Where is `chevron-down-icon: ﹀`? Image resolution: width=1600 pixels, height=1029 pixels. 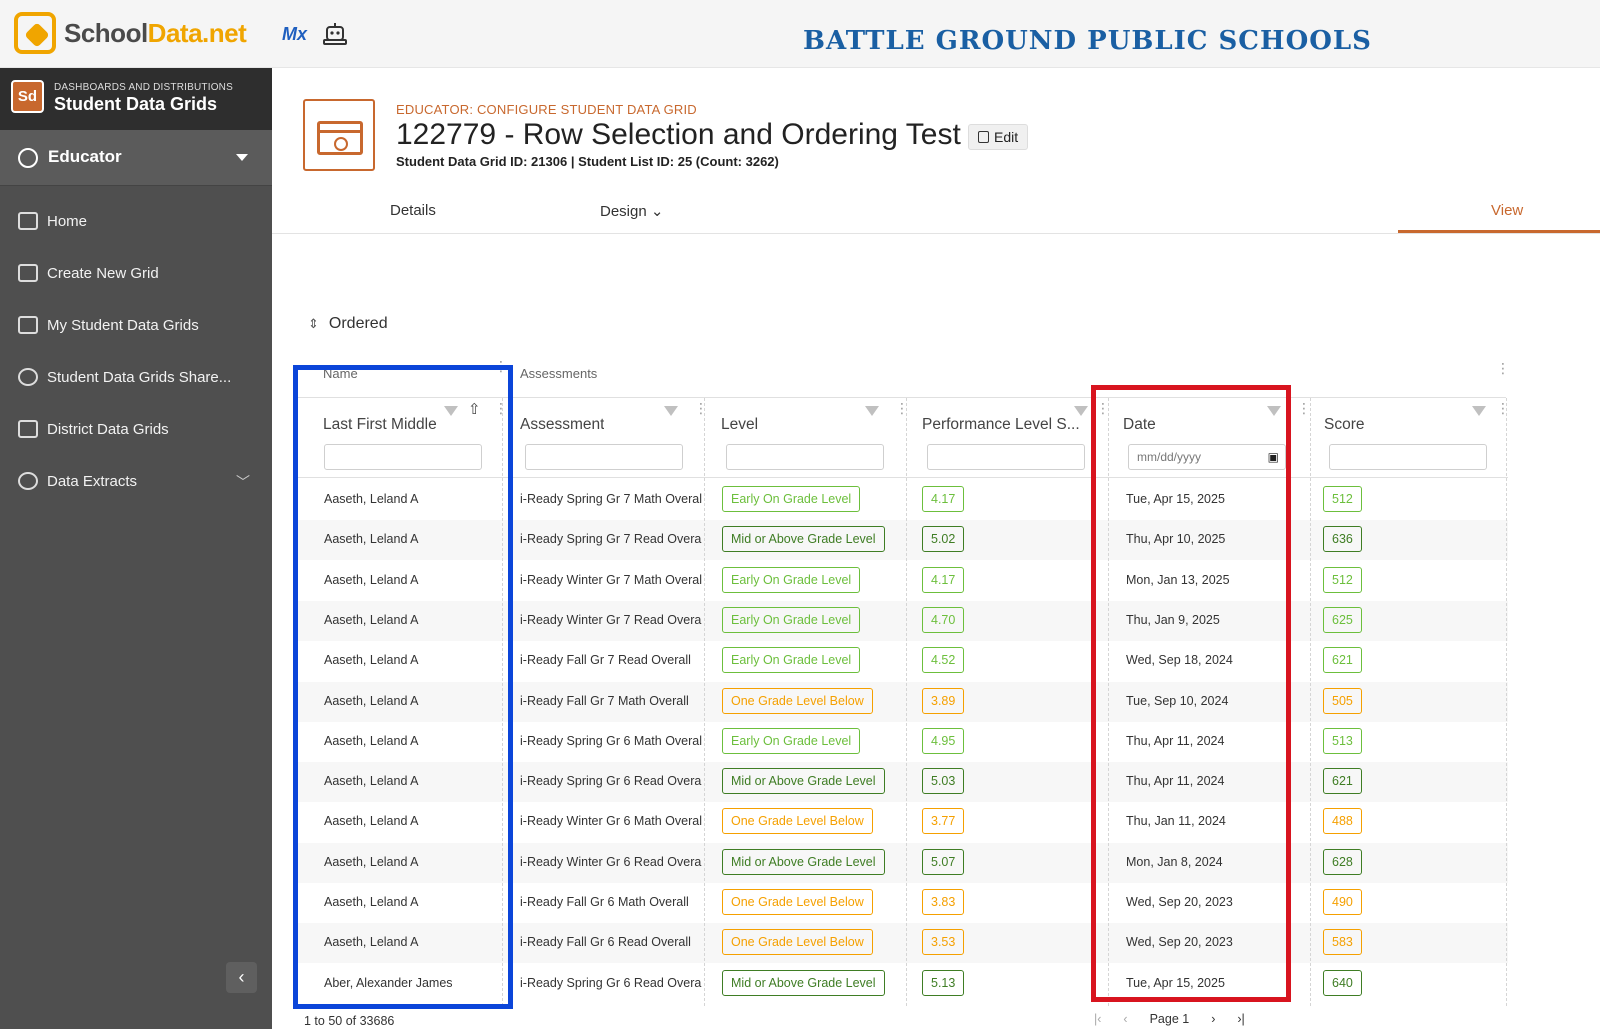 chevron-down-icon: ﹀ is located at coordinates (243, 482).